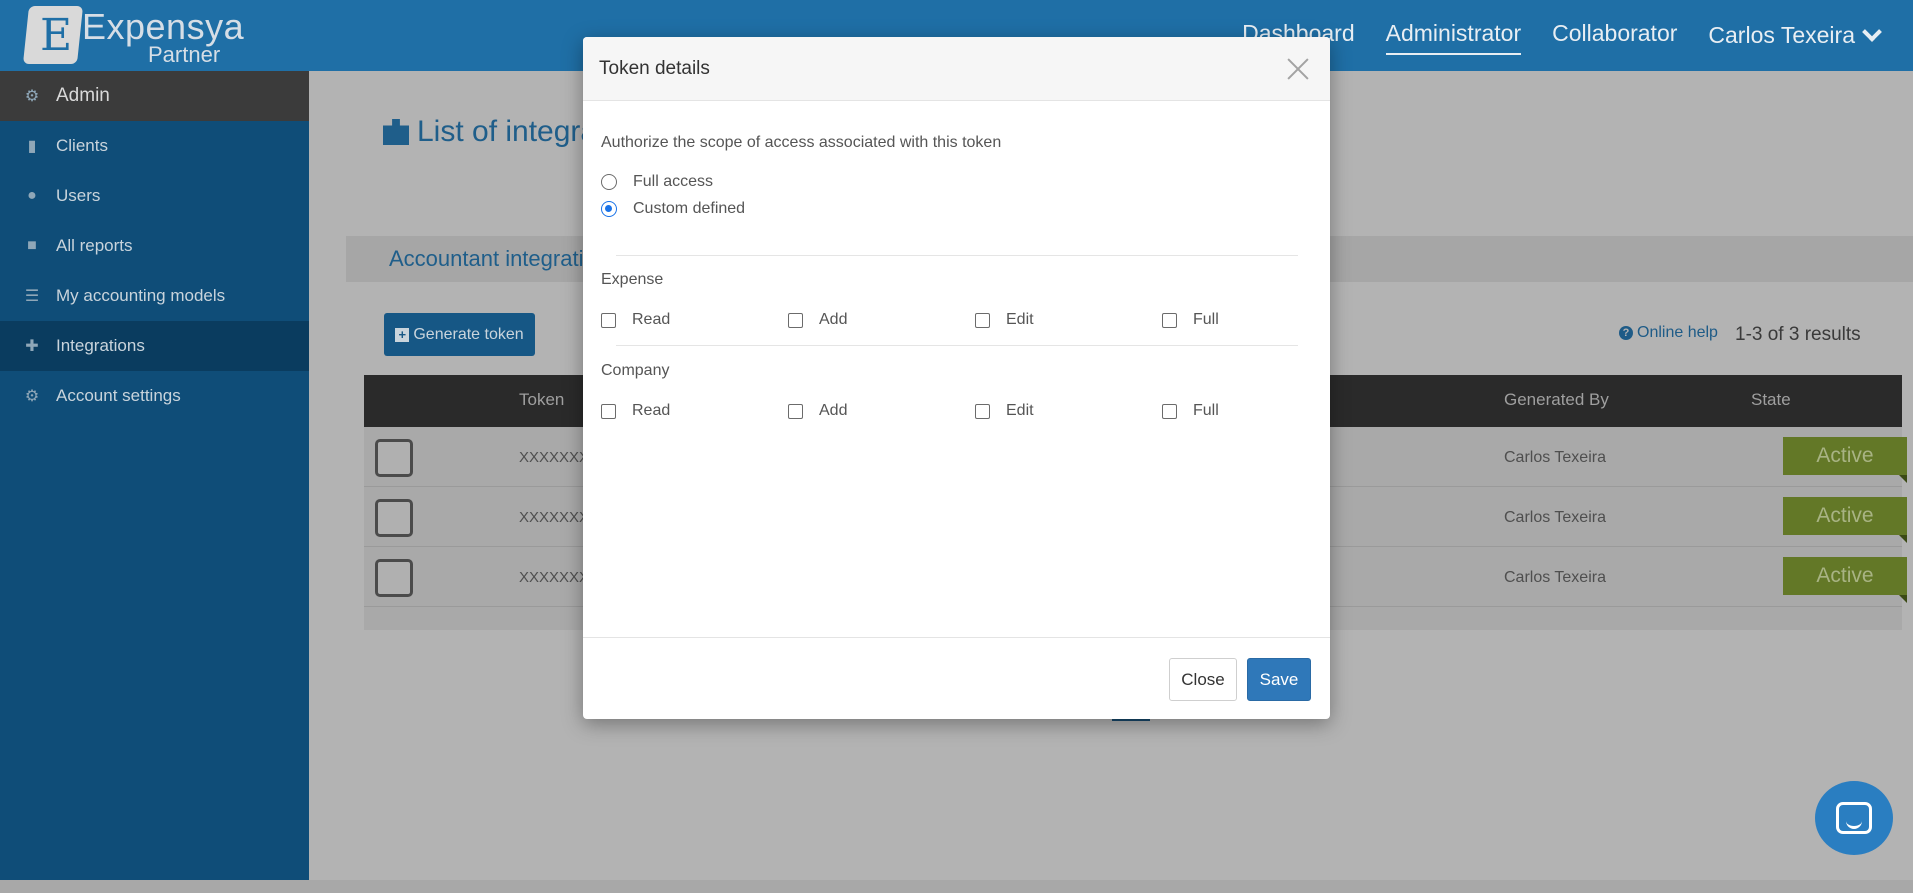 The image size is (1913, 893). Describe the element at coordinates (154, 246) in the screenshot. I see `sidebar-item-all-reports: ■ All reports` at that location.